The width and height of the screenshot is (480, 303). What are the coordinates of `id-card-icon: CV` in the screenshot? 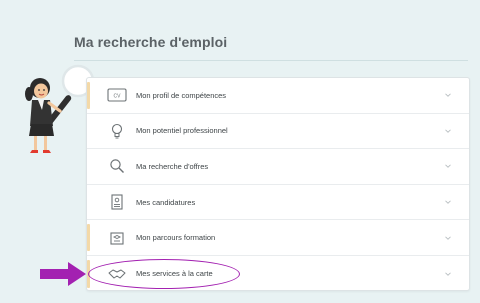 It's located at (117, 95).